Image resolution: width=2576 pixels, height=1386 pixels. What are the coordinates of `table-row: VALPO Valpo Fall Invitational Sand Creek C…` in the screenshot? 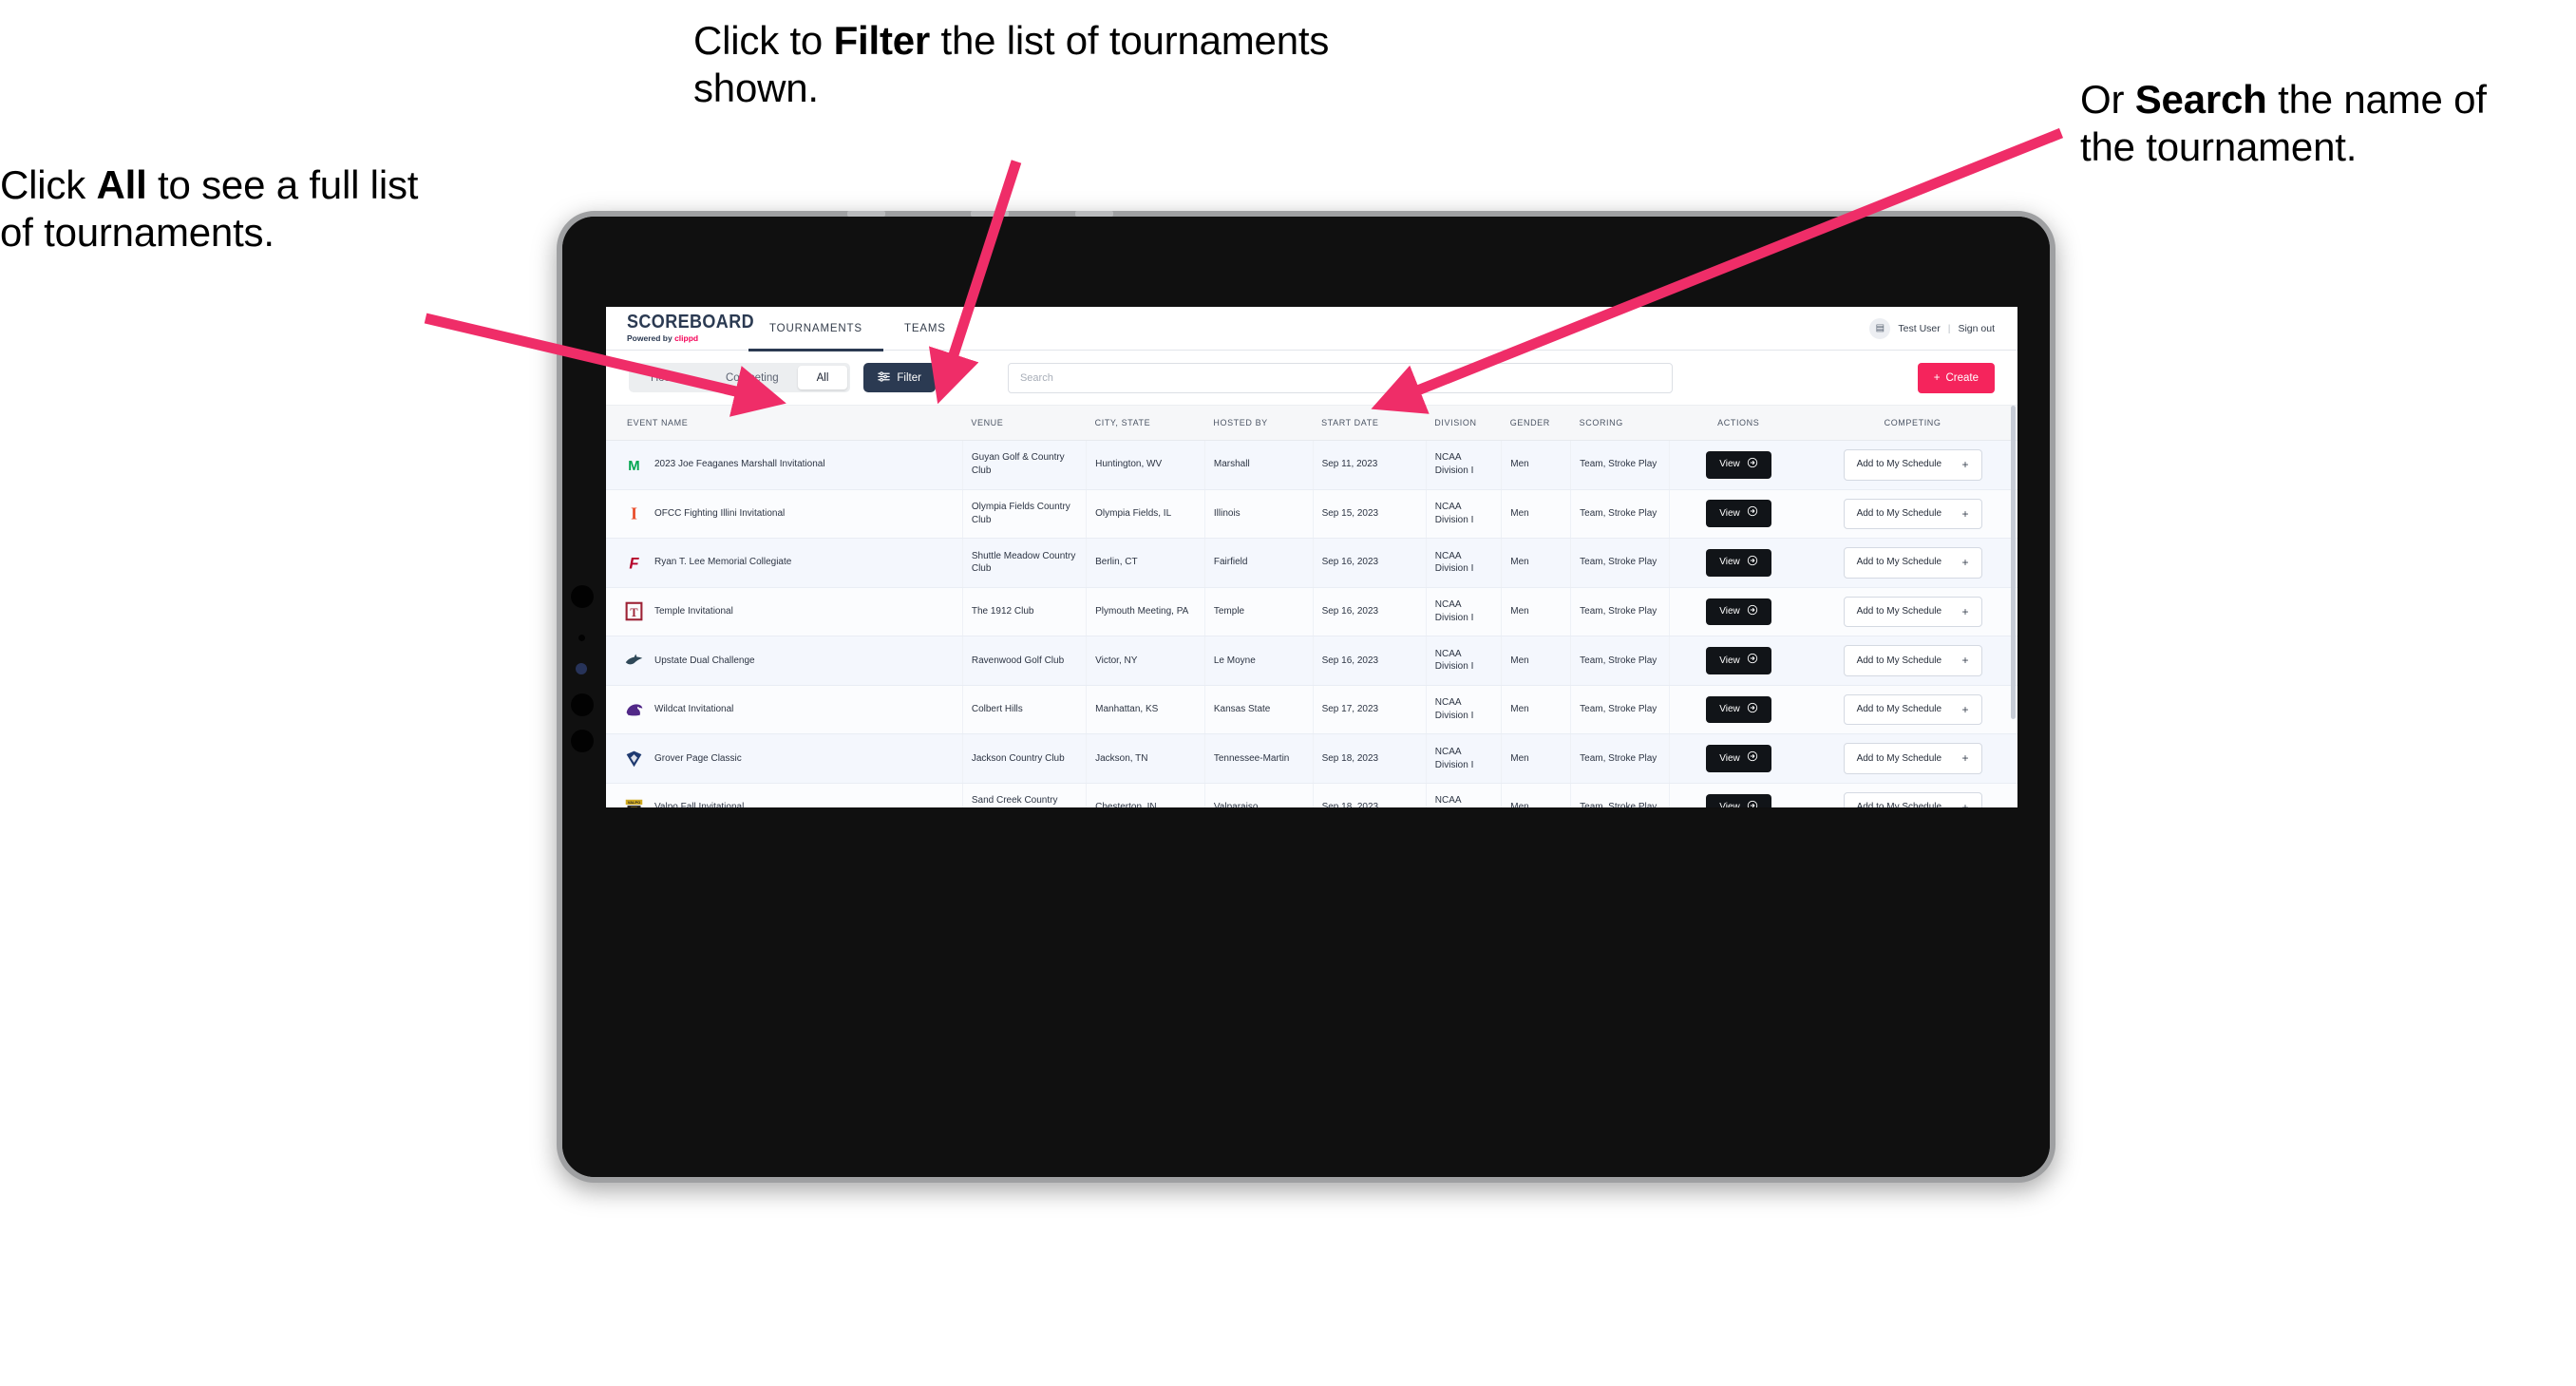 It's located at (1311, 795).